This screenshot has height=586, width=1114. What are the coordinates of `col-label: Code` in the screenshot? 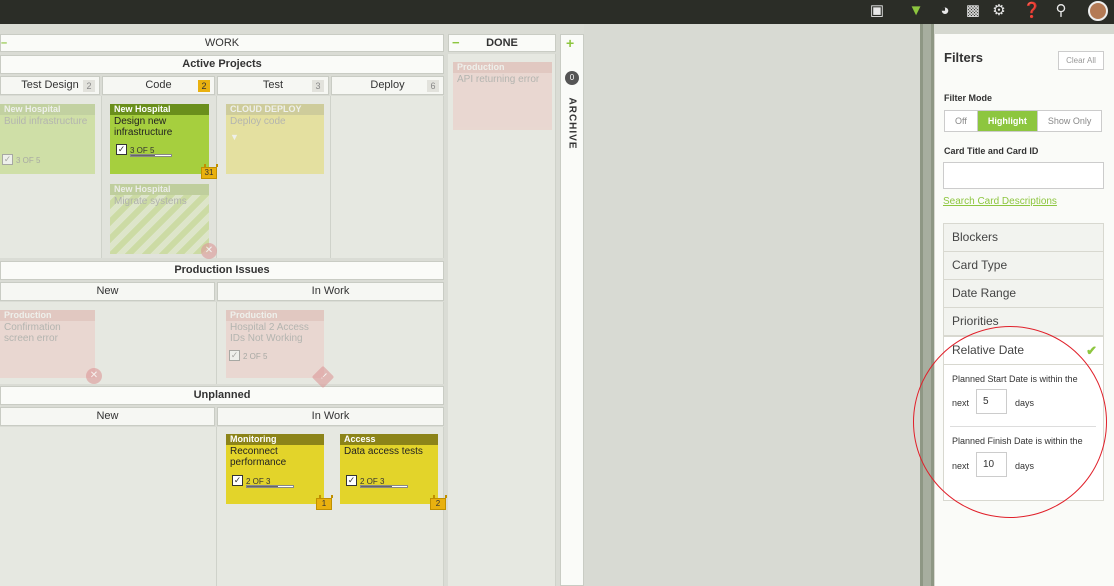 It's located at (158, 85).